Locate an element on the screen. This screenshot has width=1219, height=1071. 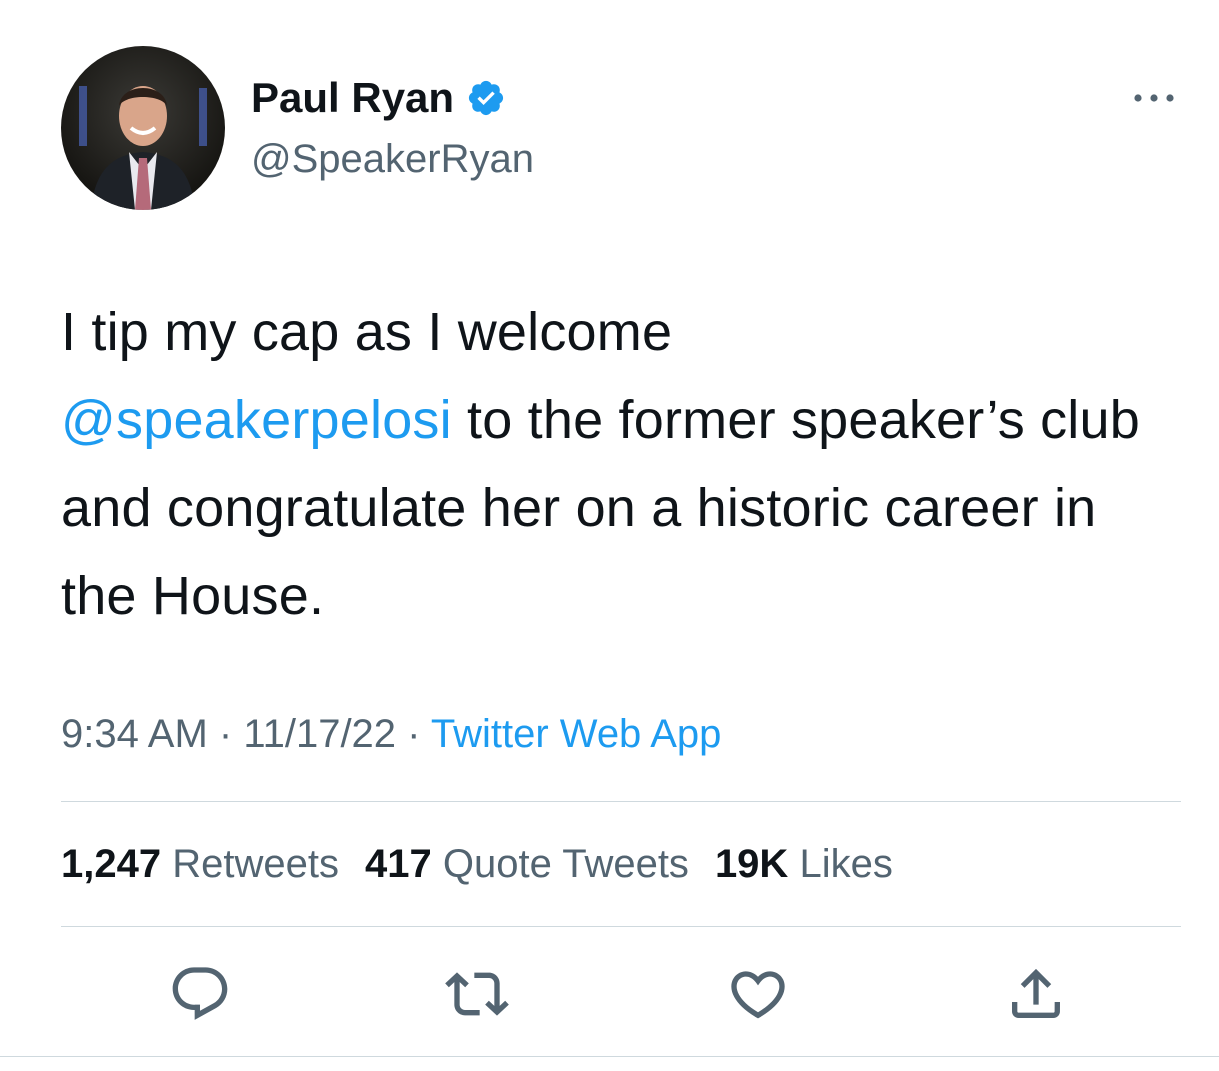
more-options-icon is located at coordinates (1154, 98).